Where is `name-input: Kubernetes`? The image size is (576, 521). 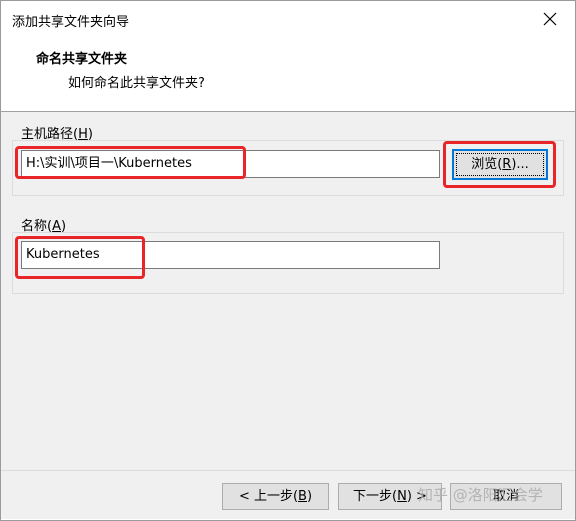 name-input: Kubernetes is located at coordinates (230, 255).